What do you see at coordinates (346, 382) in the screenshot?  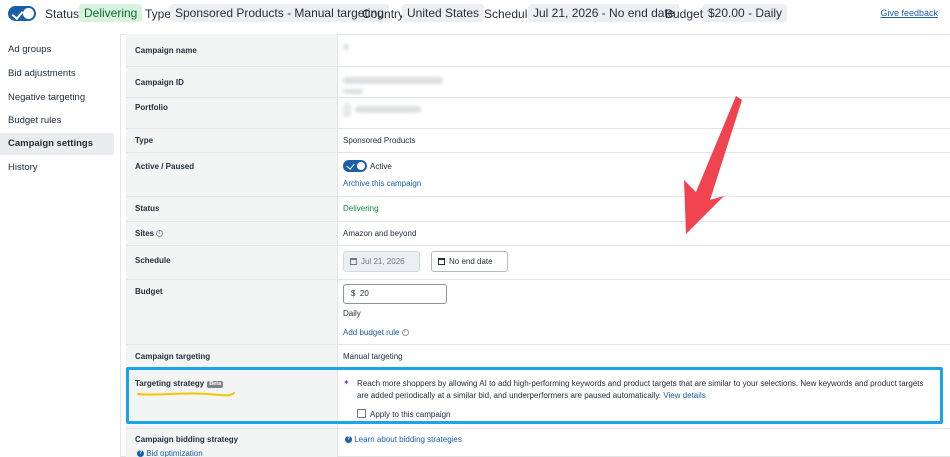 I see `ai-sparkle-icon: ✦` at bounding box center [346, 382].